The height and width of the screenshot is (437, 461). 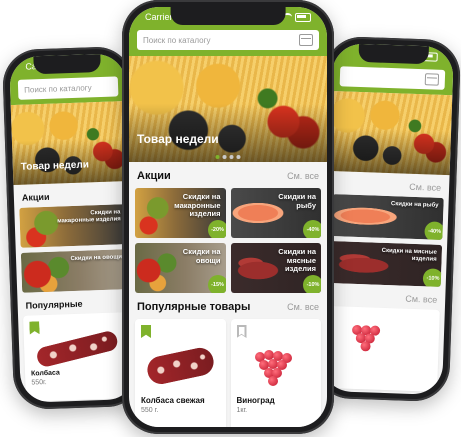 I want to click on product-card-sausage: Колбаса свежая 550 г., so click(x=180, y=373).